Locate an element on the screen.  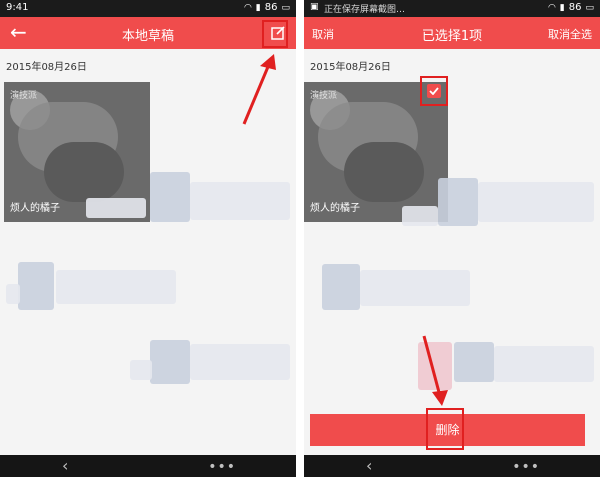
cancel-all-button: 取消全选 is located at coordinates (570, 34).